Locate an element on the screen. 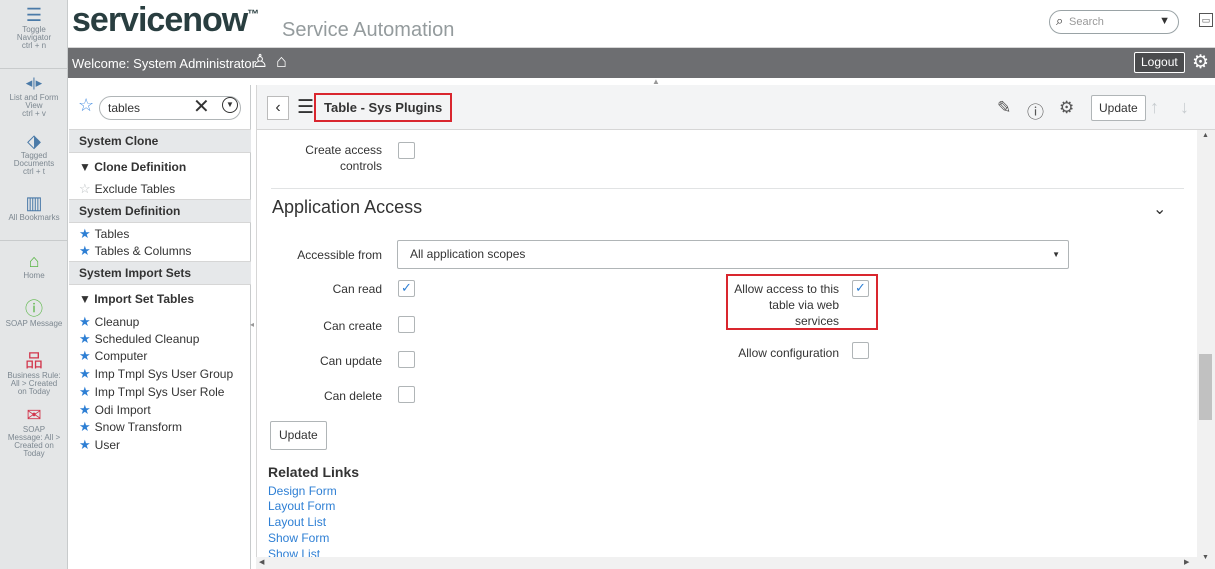  nav-module: ☆ Exclude Tables is located at coordinates (127, 189).